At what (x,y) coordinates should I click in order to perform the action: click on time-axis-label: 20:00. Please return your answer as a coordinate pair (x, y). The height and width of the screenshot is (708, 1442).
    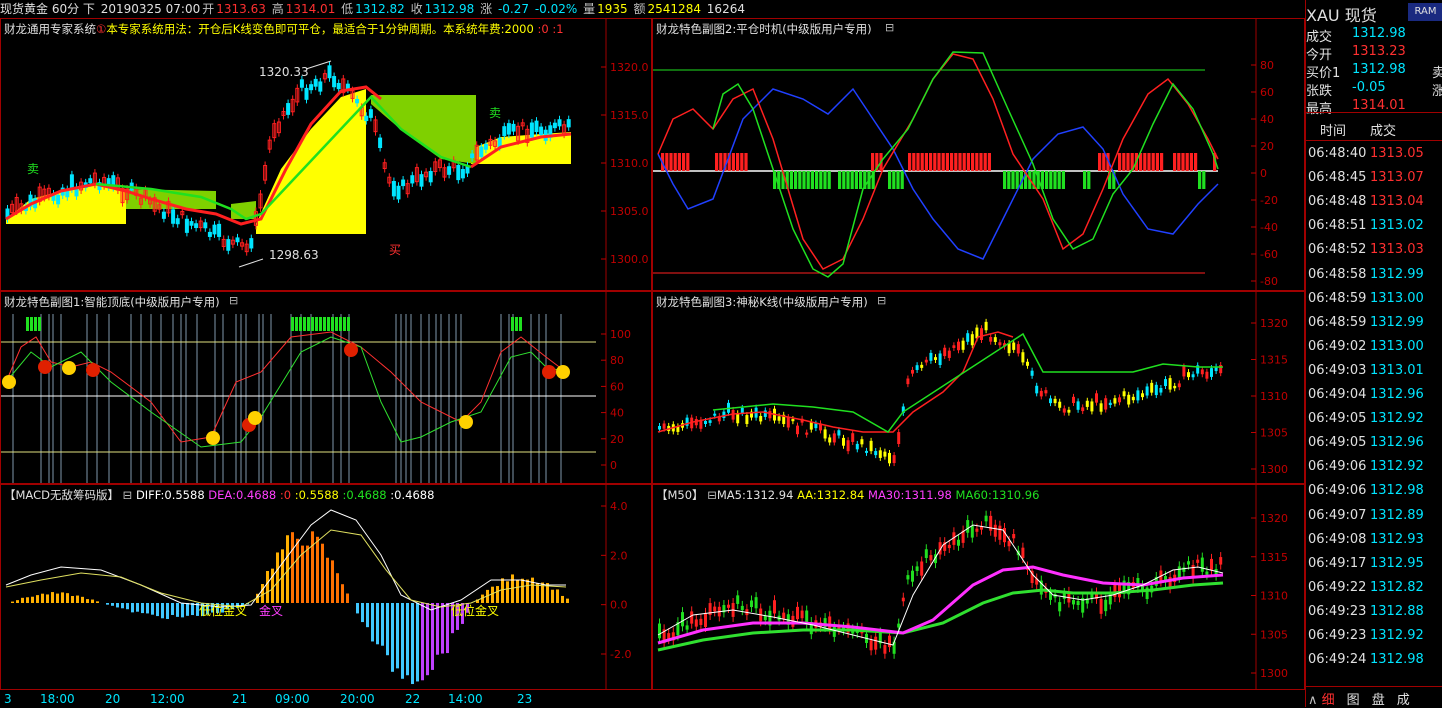
    Looking at the image, I should click on (357, 699).